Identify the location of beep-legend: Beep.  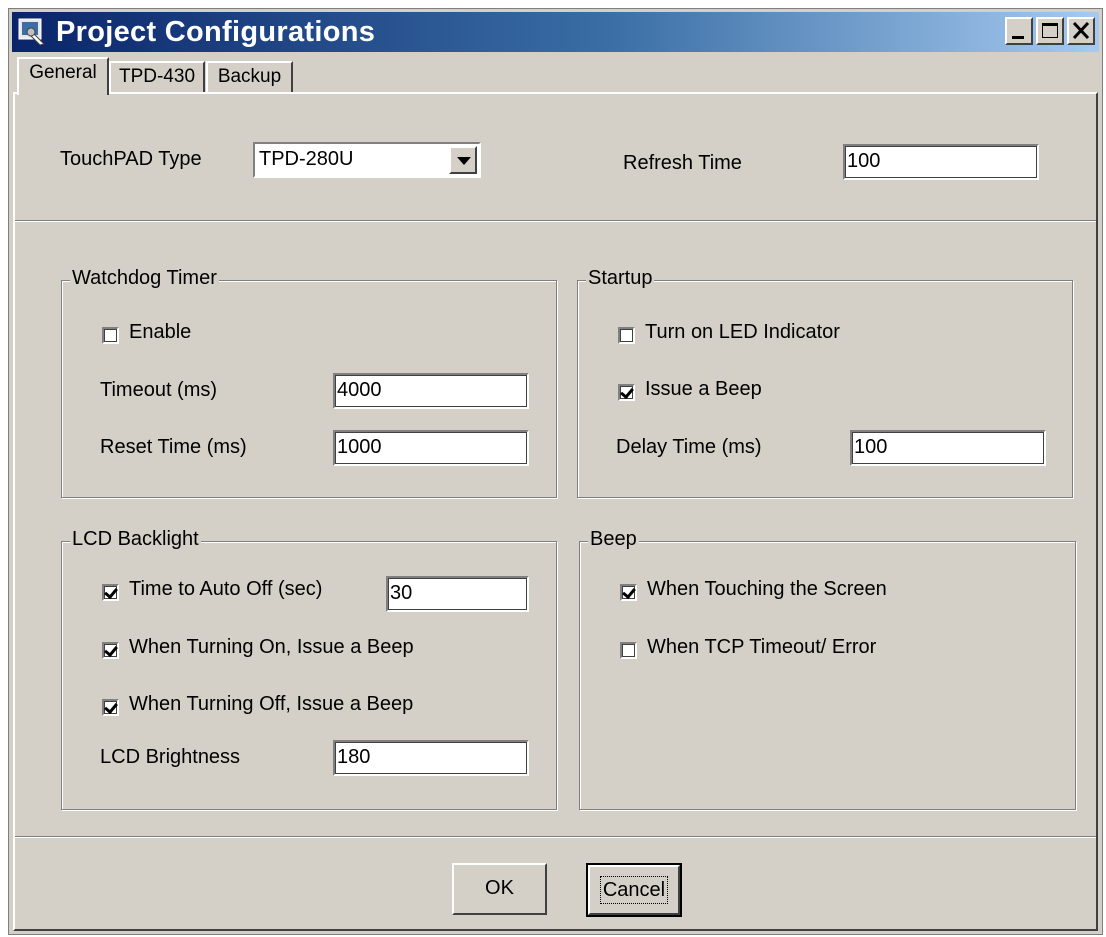
(613, 539).